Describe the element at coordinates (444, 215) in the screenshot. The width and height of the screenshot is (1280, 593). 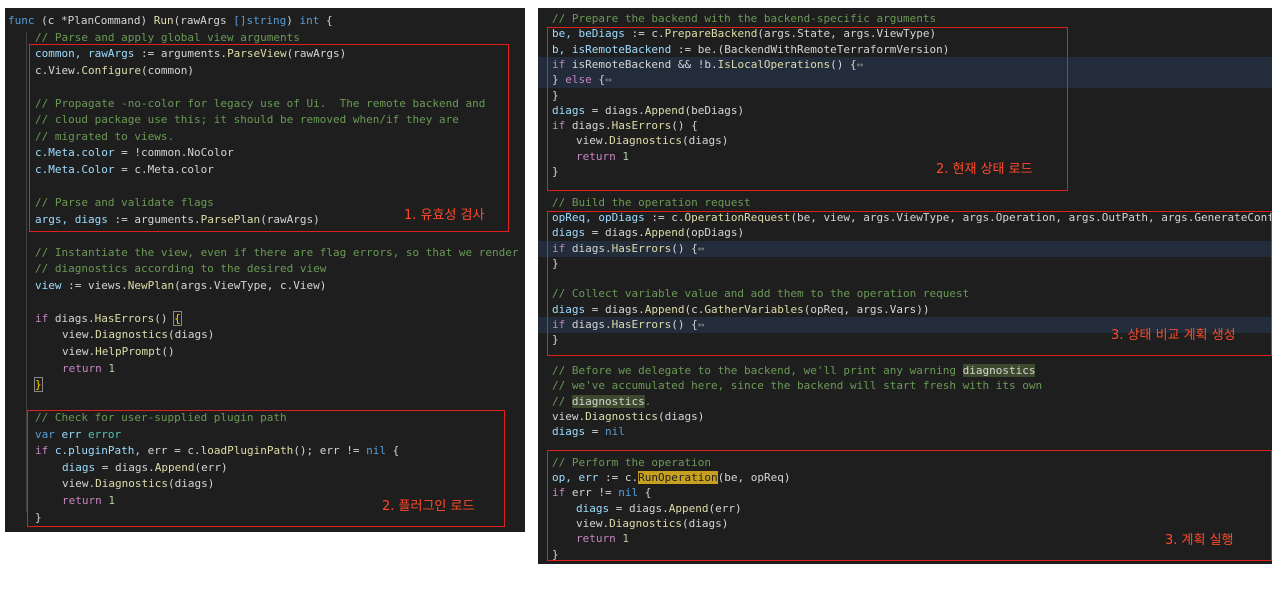
I see `validation-label: 1. 유효성 검사` at that location.